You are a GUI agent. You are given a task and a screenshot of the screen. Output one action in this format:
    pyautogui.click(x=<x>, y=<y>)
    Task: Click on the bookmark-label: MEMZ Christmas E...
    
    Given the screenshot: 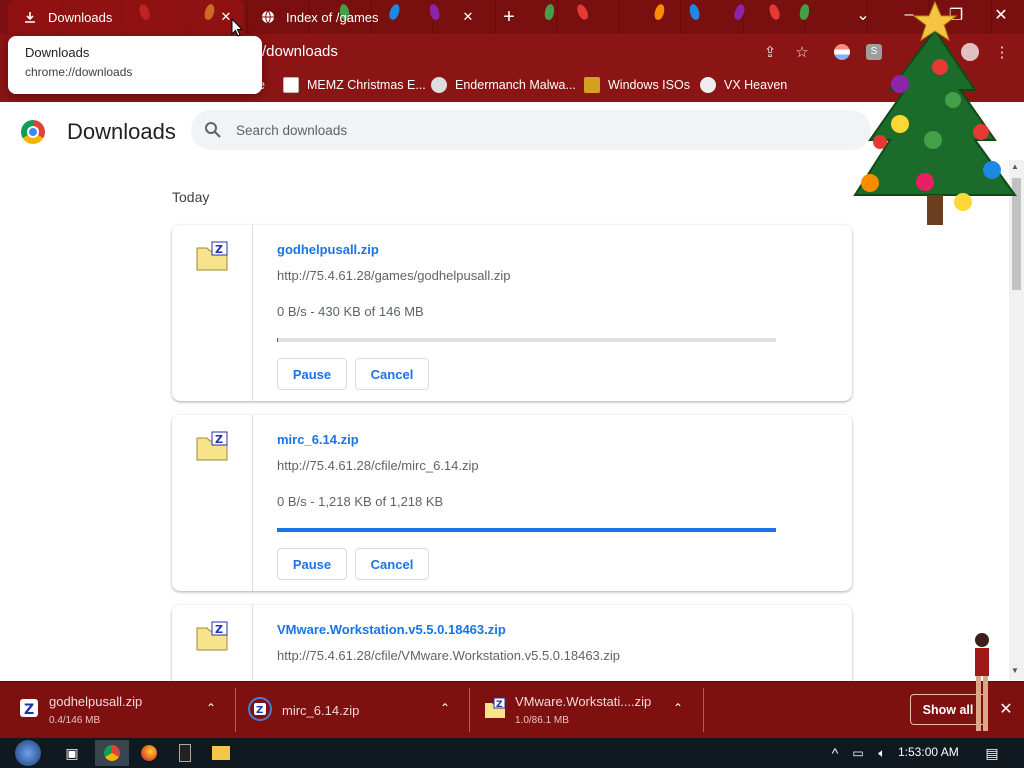 What is the action you would take?
    pyautogui.click(x=366, y=85)
    